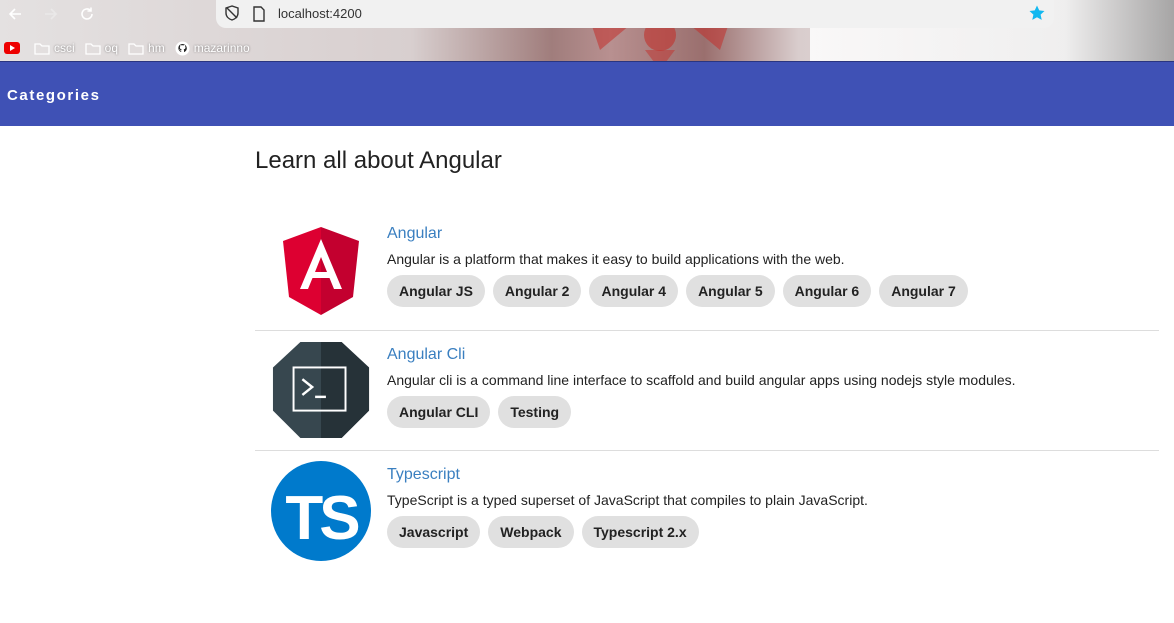 The image size is (1174, 623). What do you see at coordinates (587, 30) in the screenshot?
I see `browser-chrome: localhost:4200 csci oq hm mazarinno` at bounding box center [587, 30].